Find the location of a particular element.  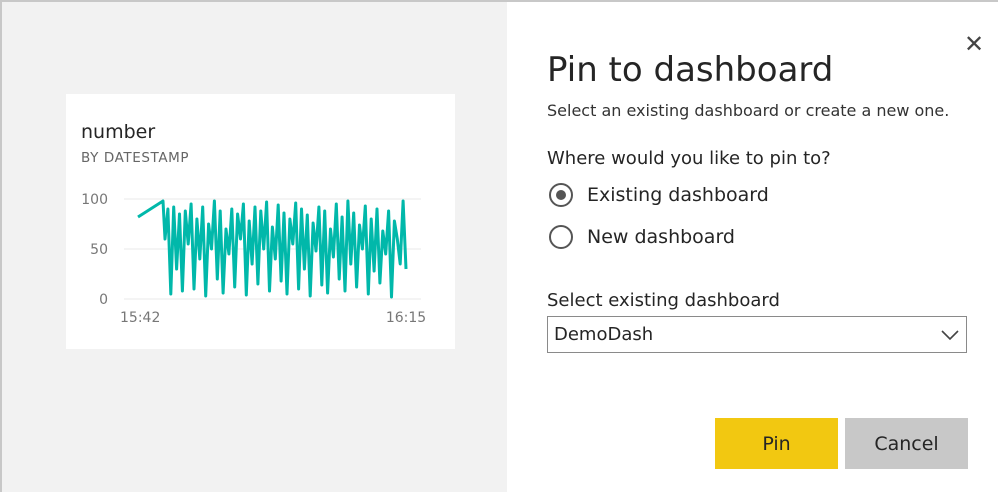

select-dashboard-label: Select existing dashboard is located at coordinates (663, 300).